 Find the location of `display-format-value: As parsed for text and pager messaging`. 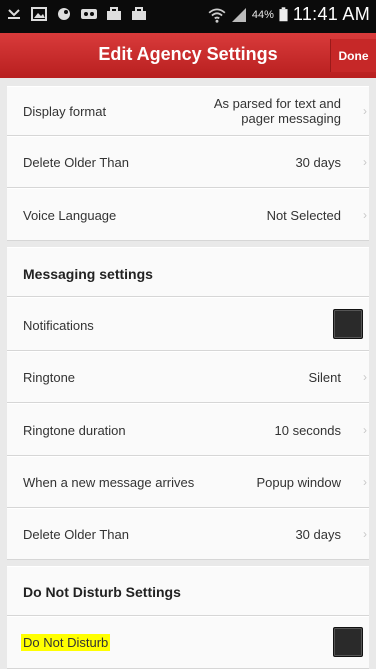

display-format-value: As parsed for text and pager messaging is located at coordinates (277, 111).